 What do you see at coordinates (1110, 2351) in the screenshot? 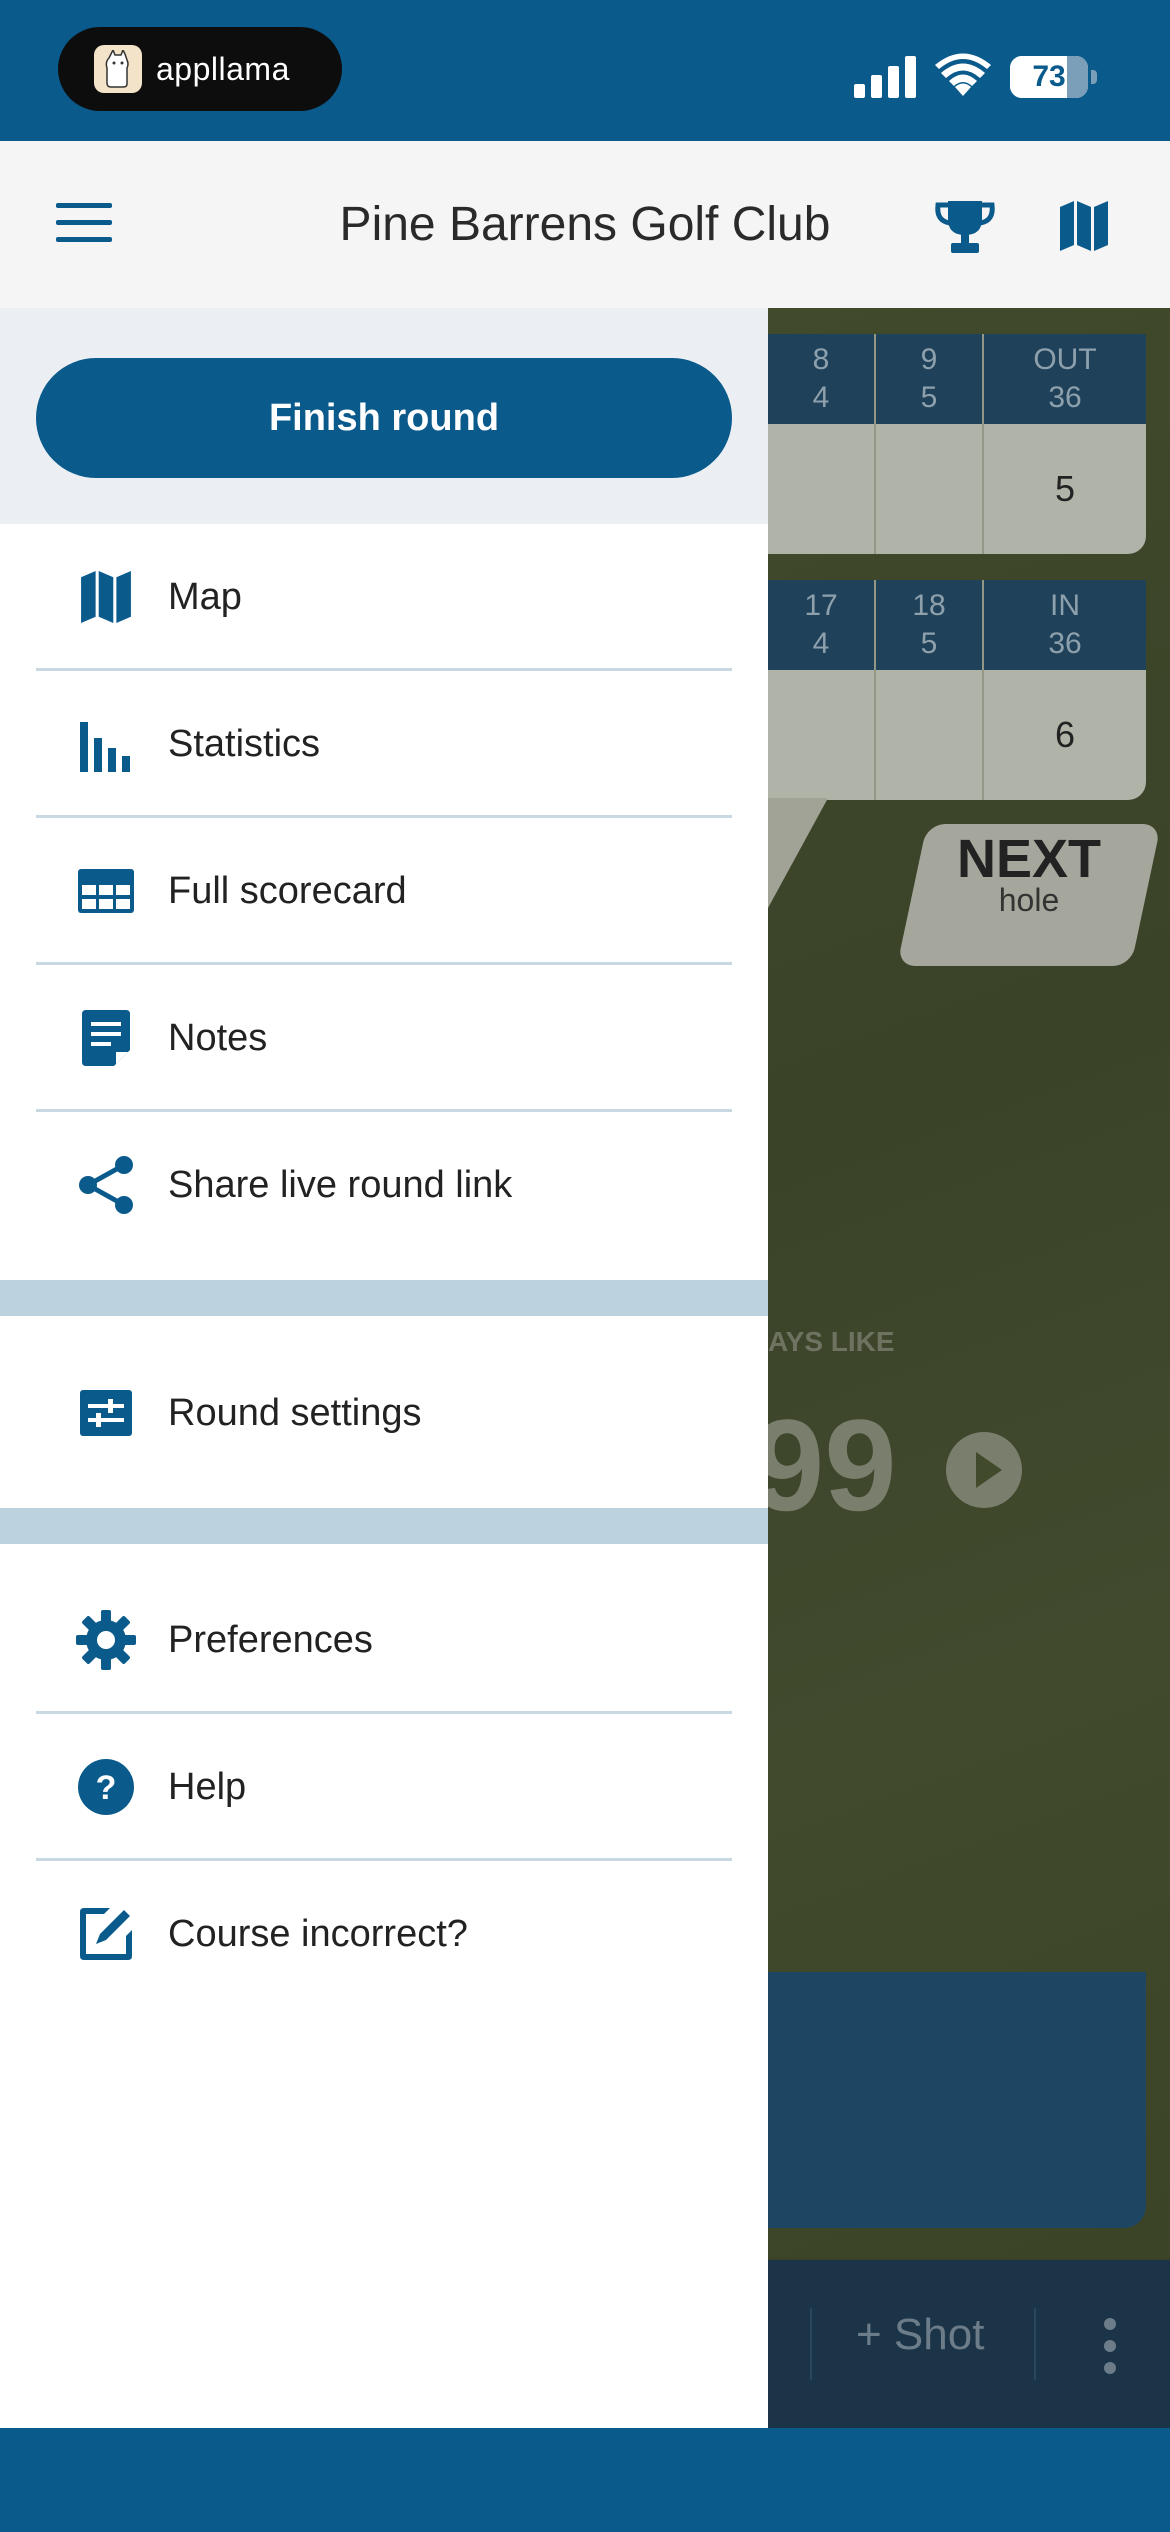
I see `more-icon` at bounding box center [1110, 2351].